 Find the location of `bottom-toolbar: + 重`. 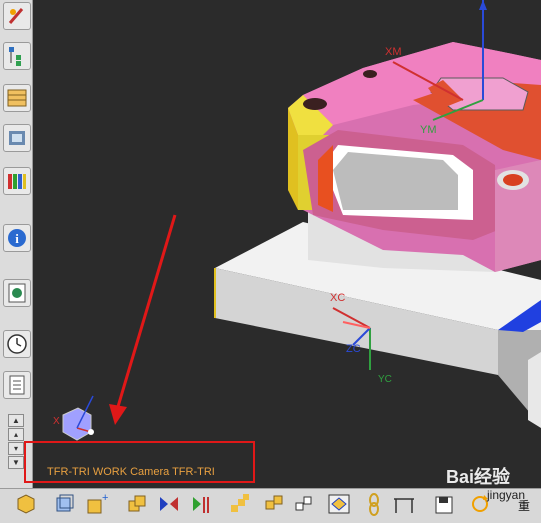

bottom-toolbar: + 重 is located at coordinates (270, 505).